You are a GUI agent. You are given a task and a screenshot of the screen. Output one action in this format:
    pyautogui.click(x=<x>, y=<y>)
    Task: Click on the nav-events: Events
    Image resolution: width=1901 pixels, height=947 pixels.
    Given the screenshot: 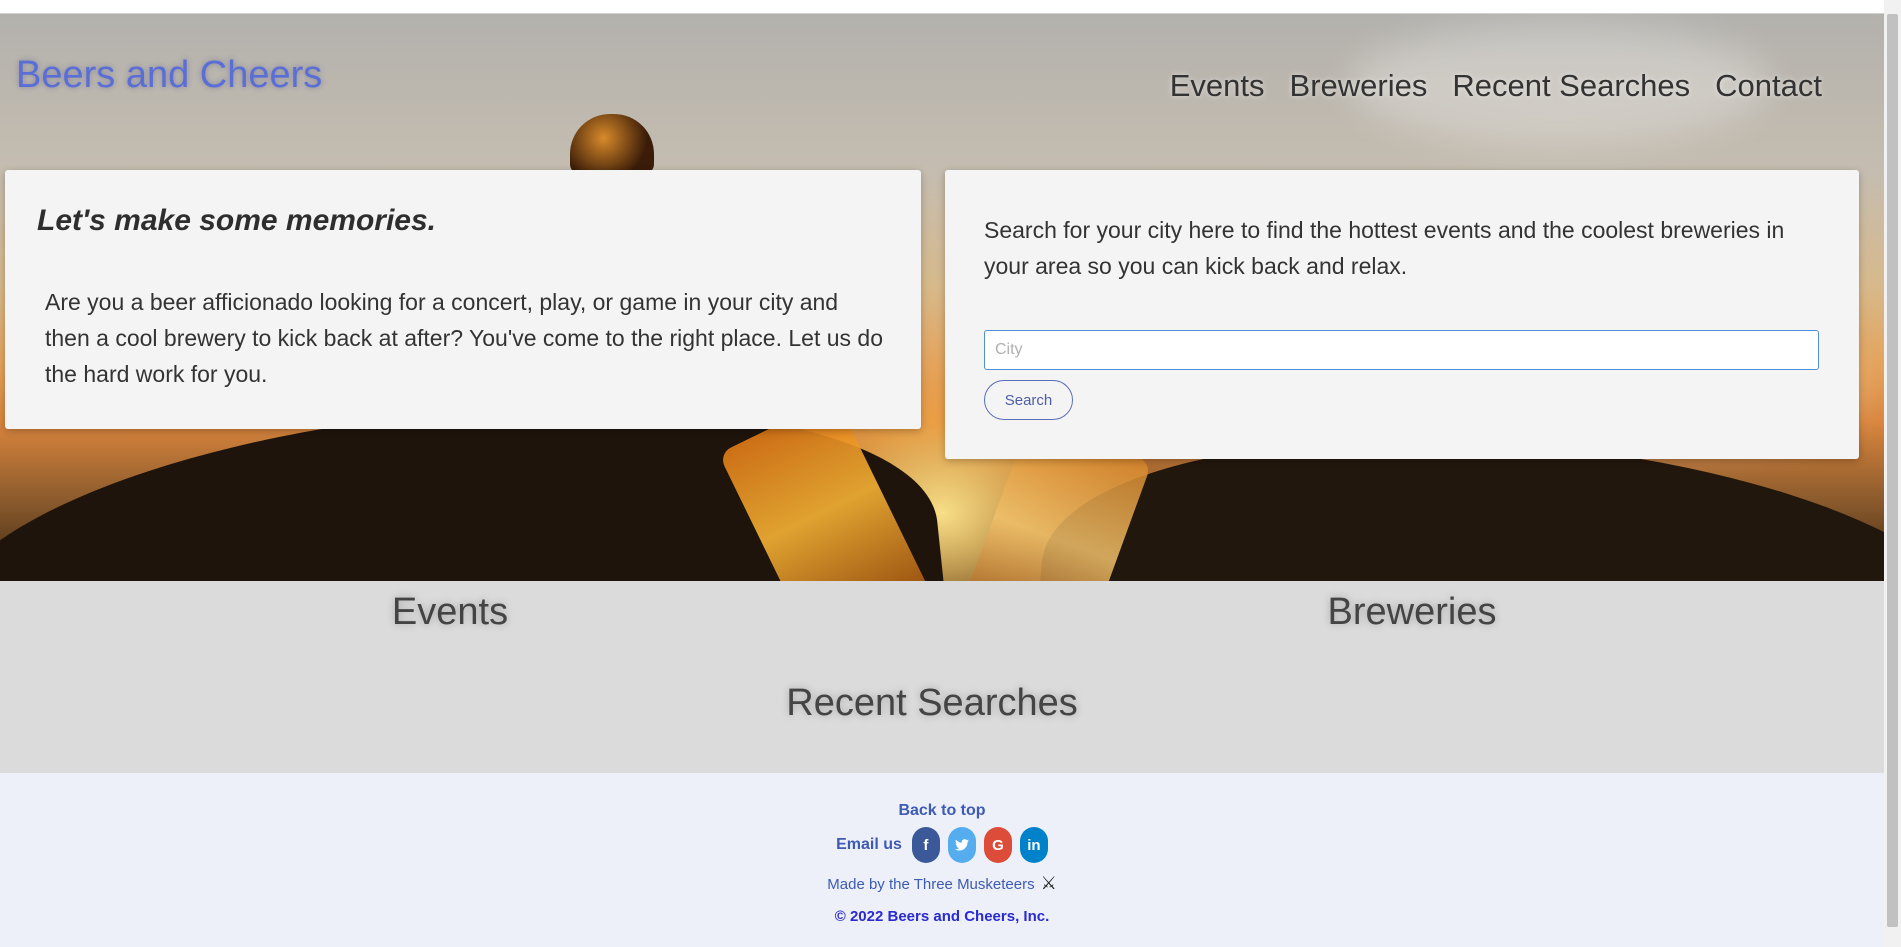 What is the action you would take?
    pyautogui.click(x=1217, y=86)
    